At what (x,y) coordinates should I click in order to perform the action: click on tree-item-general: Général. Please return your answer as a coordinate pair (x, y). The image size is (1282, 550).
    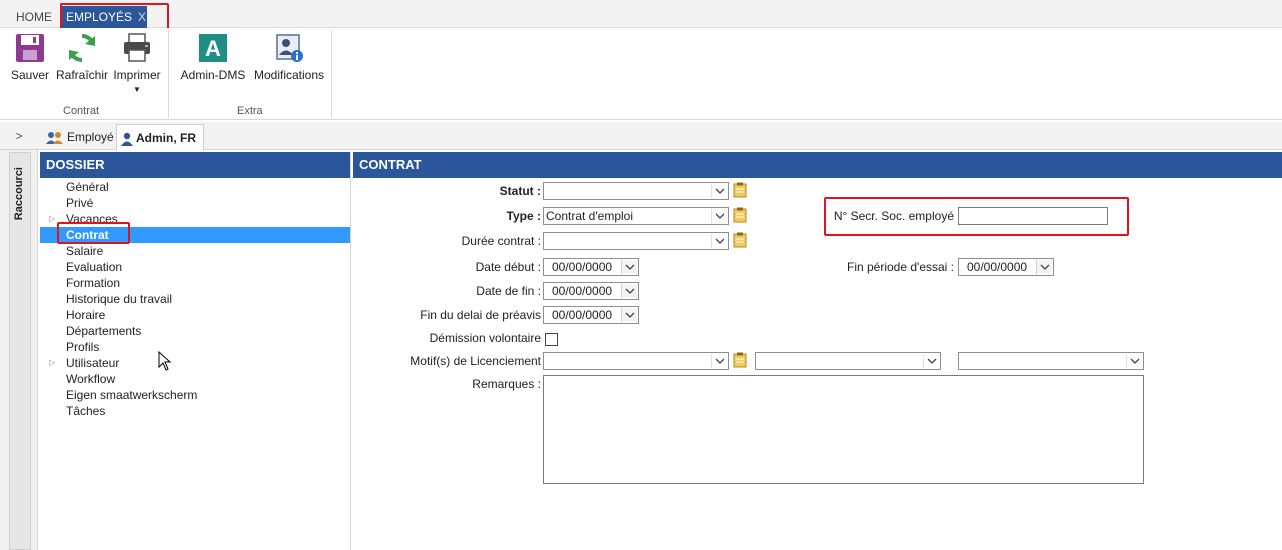
    Looking at the image, I should click on (195, 187).